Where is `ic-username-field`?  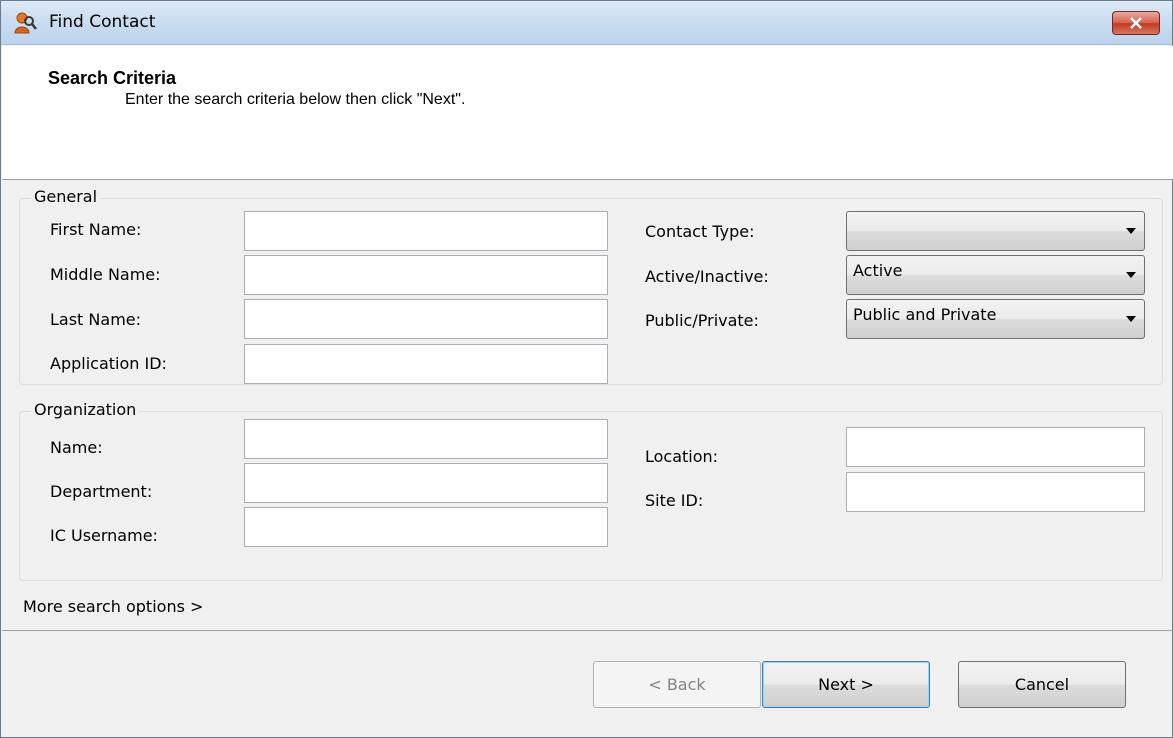
ic-username-field is located at coordinates (426, 527).